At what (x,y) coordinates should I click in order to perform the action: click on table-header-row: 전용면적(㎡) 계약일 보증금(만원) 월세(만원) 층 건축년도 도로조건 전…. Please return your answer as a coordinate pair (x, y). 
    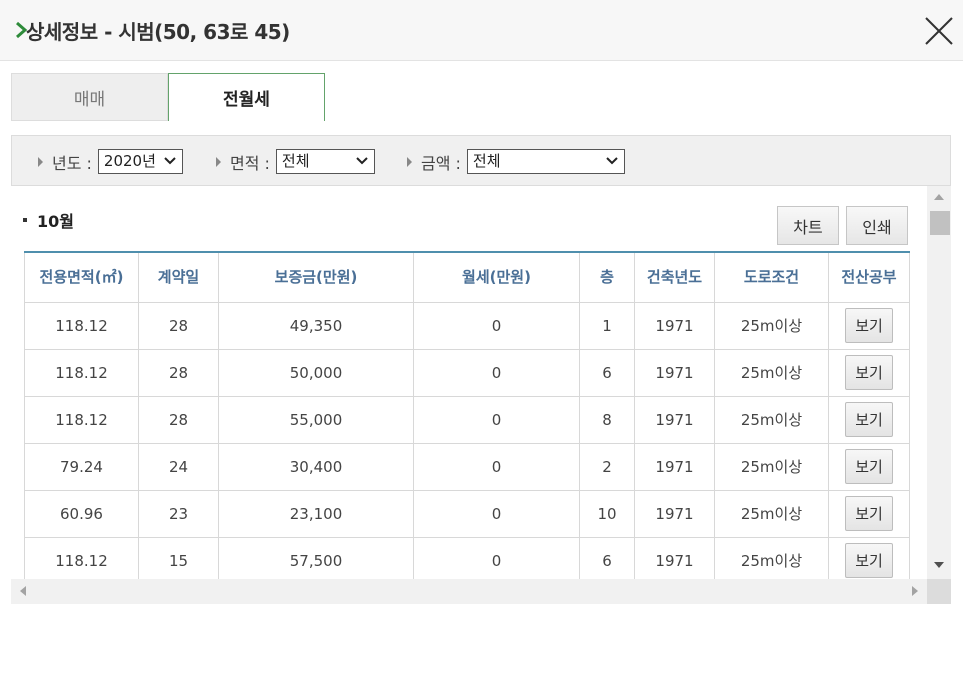
    Looking at the image, I should click on (467, 277).